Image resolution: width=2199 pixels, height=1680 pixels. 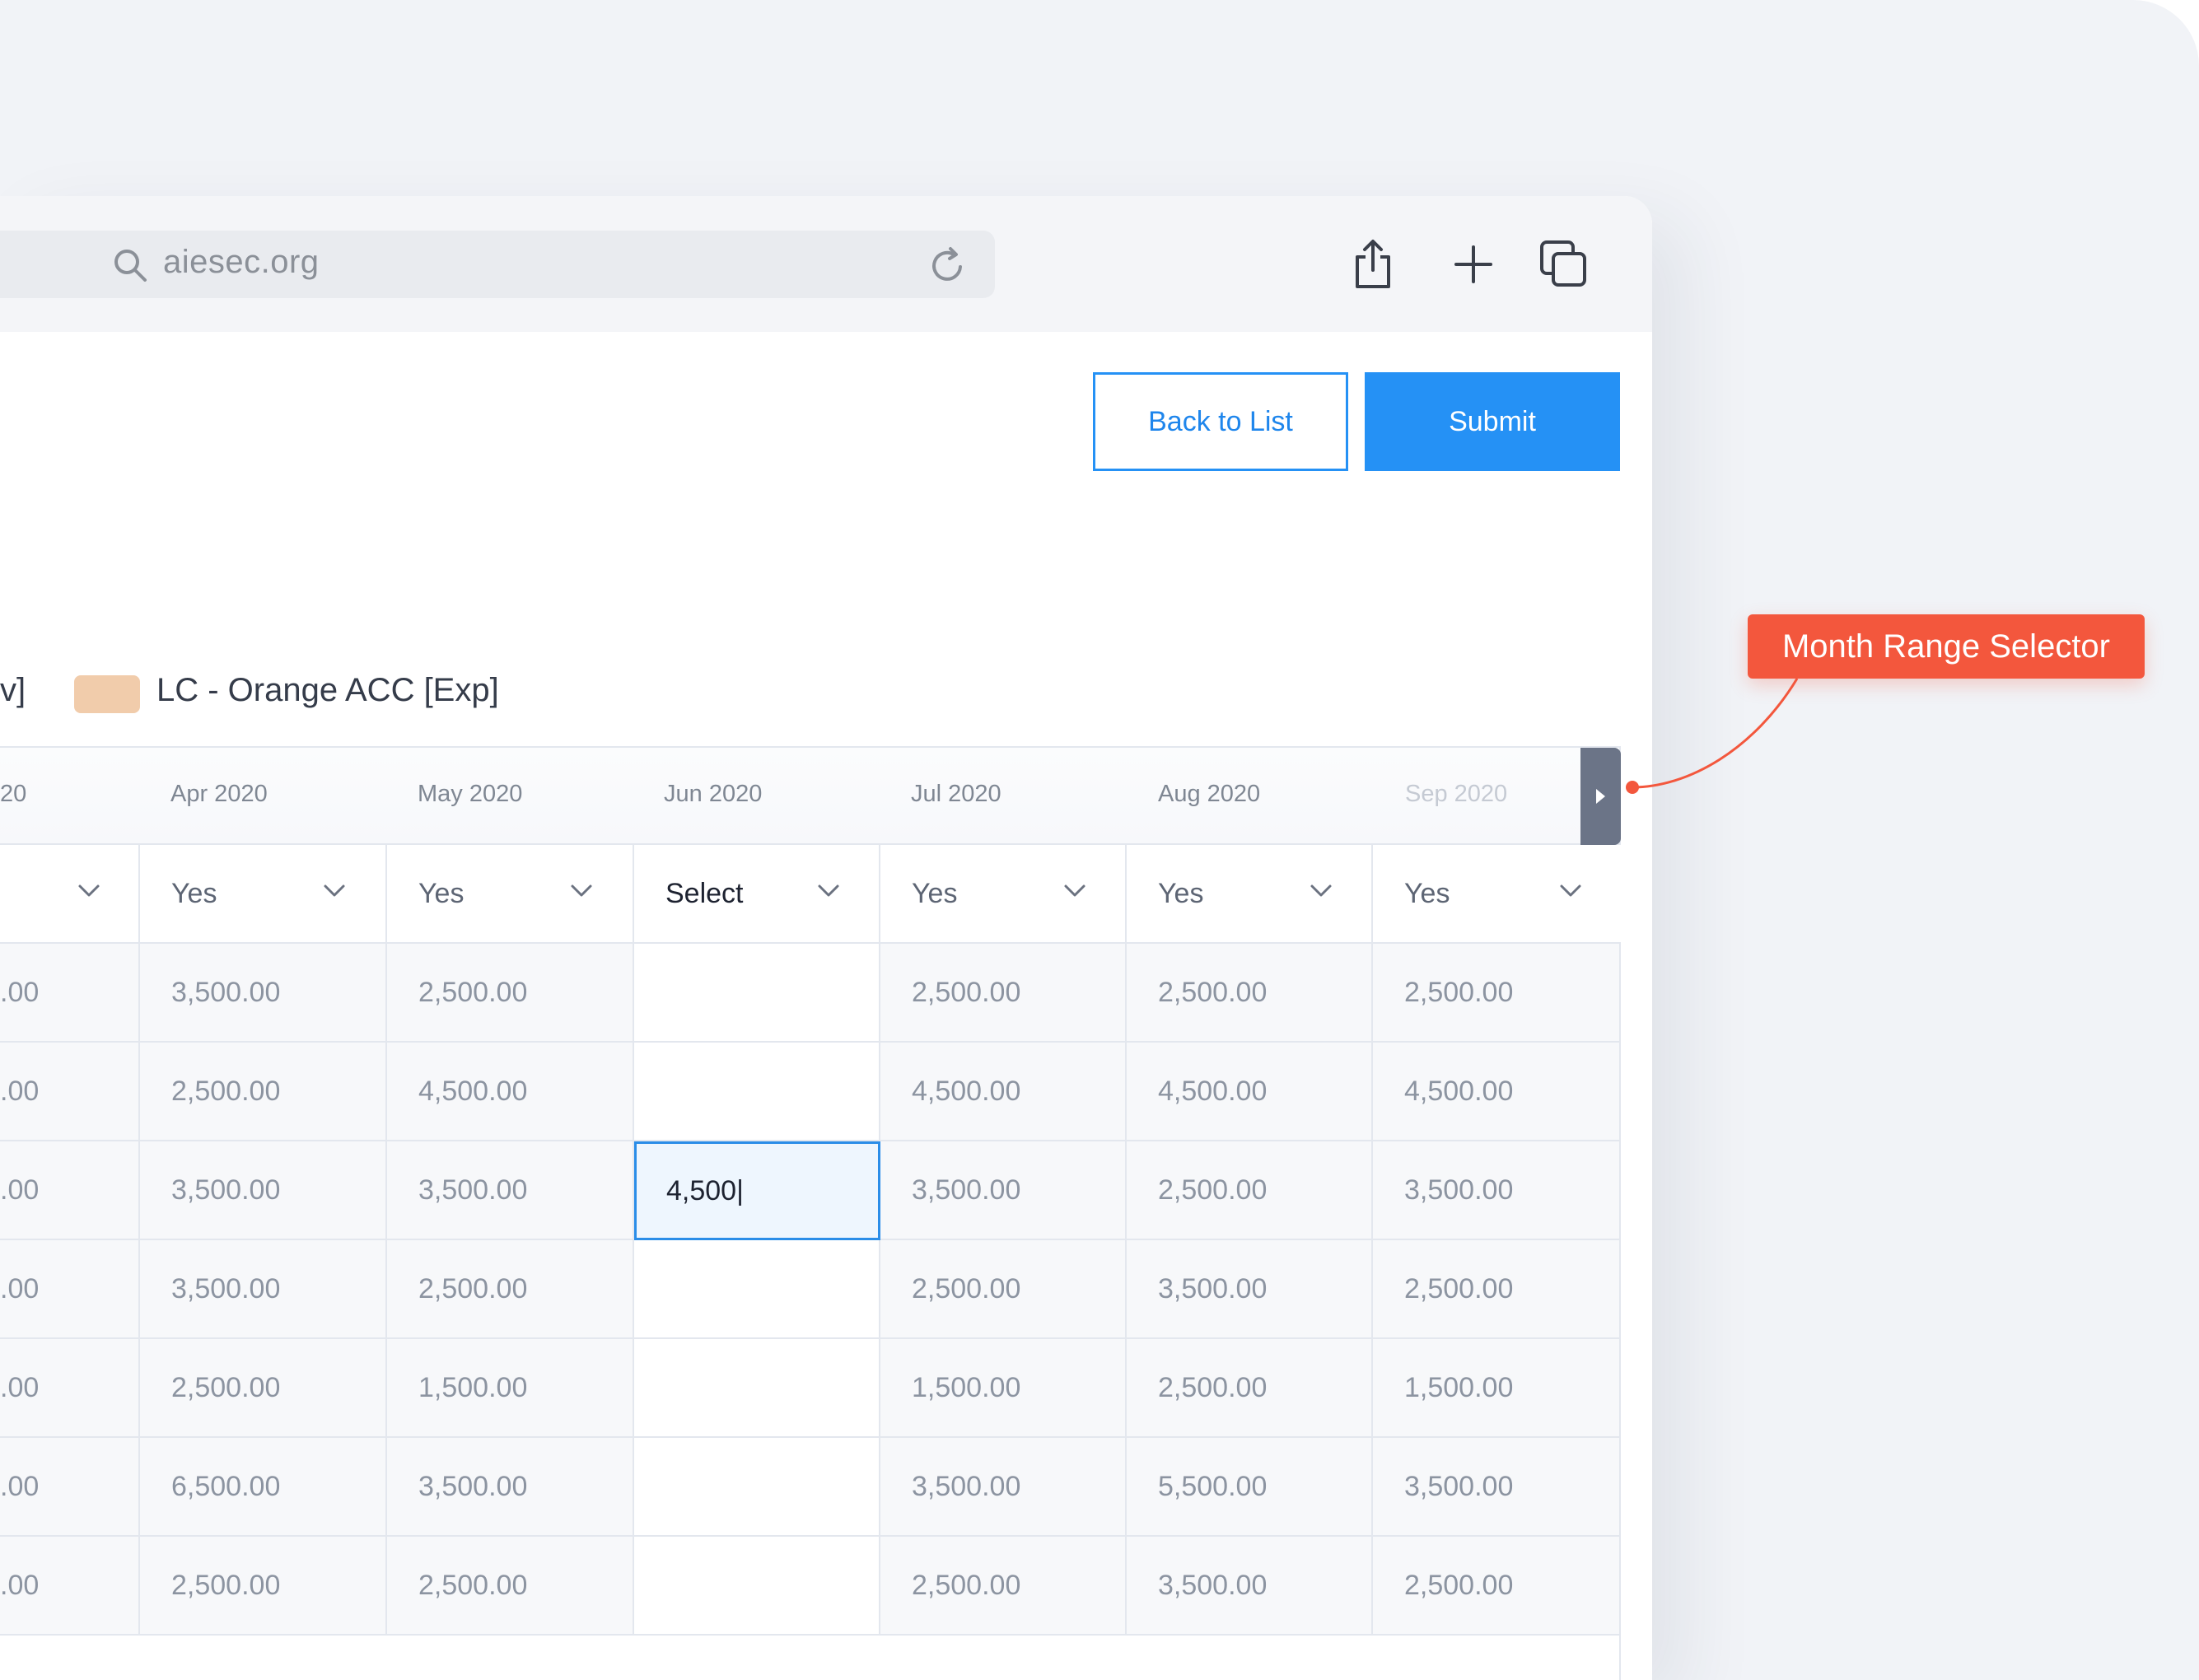 I want to click on back-to-list-button: Back to List, so click(x=1220, y=421).